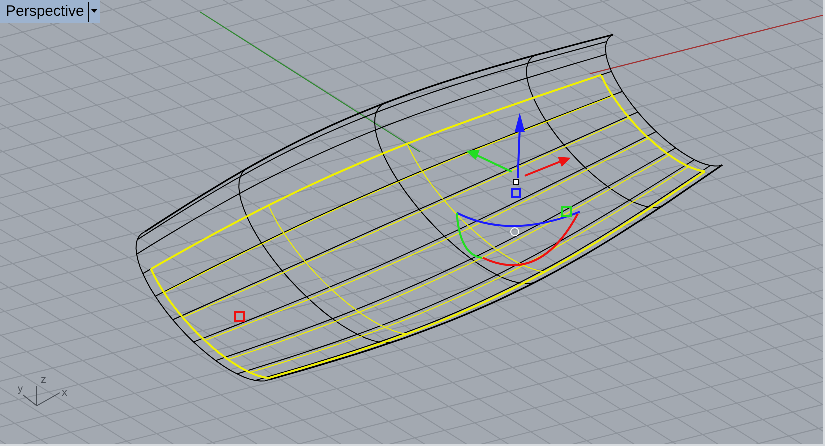  What do you see at coordinates (41, 396) in the screenshot?
I see `axis-icon` at bounding box center [41, 396].